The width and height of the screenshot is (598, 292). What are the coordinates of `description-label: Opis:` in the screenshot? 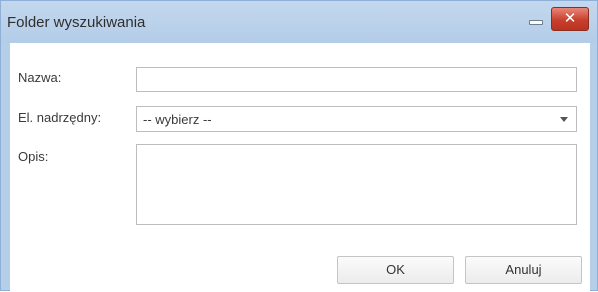 It's located at (33, 156).